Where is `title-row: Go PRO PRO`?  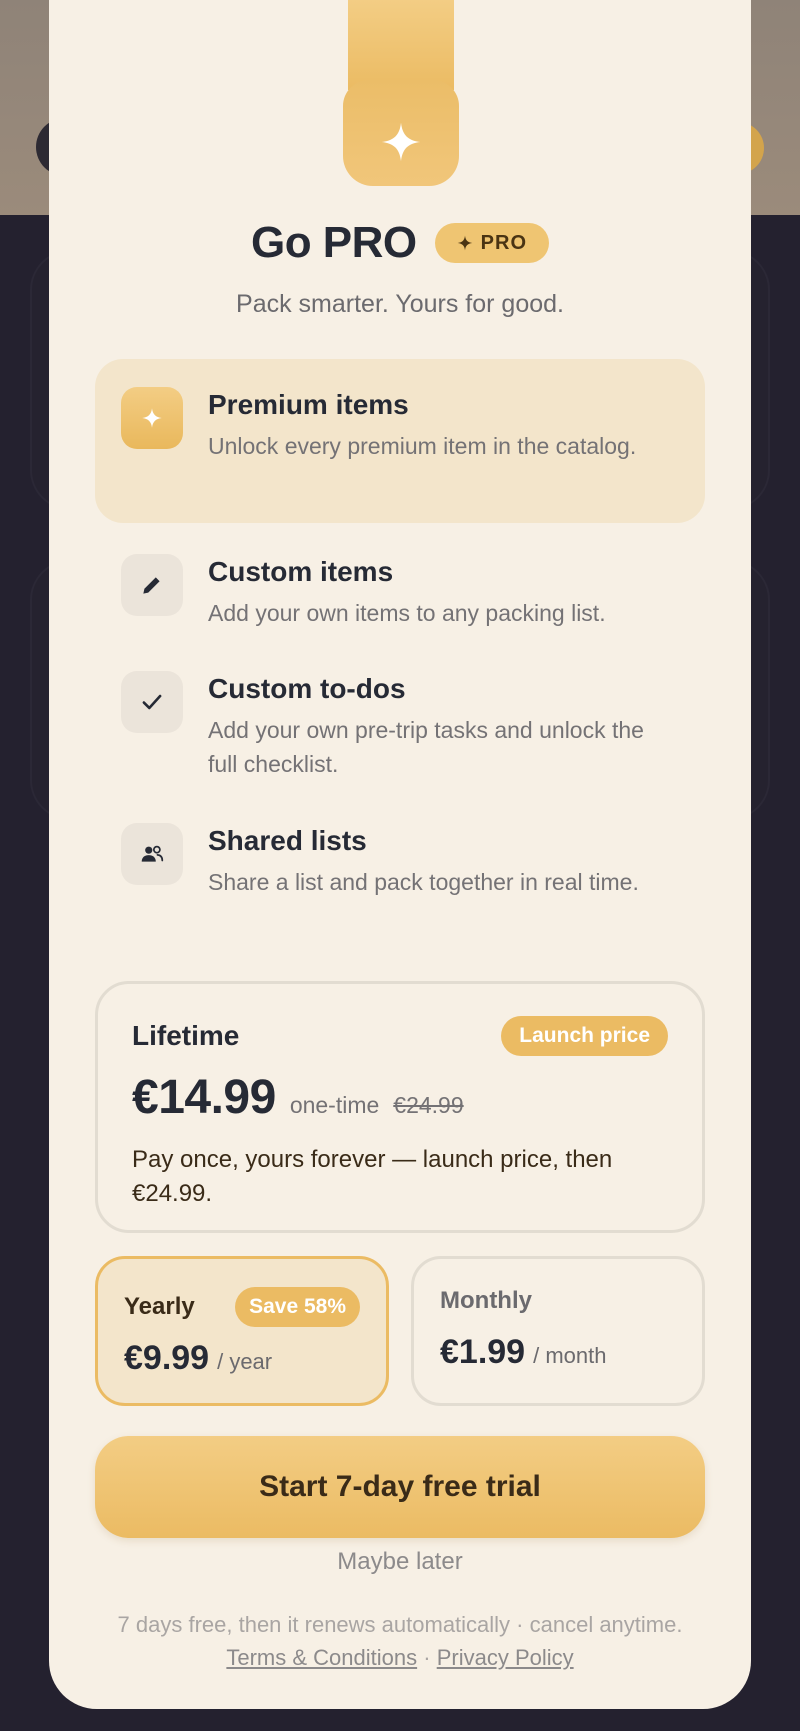 title-row: Go PRO PRO is located at coordinates (400, 243).